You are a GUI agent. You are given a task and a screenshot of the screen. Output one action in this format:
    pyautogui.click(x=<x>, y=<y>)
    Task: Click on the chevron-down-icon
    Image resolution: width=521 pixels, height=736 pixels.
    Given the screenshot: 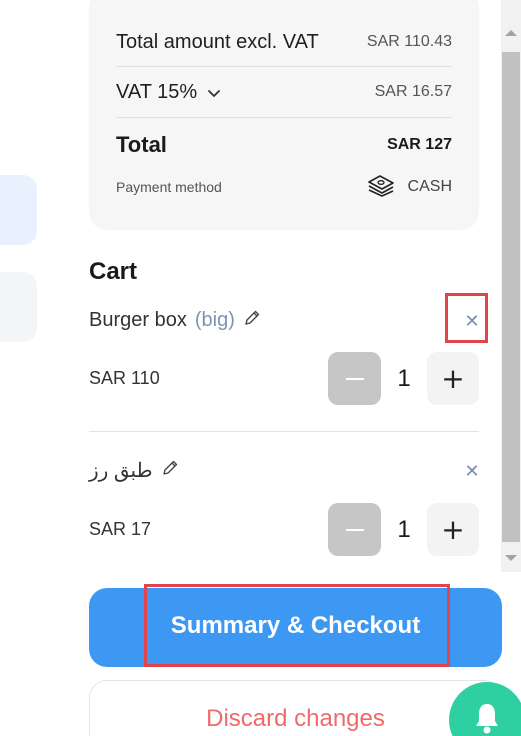 What is the action you would take?
    pyautogui.click(x=214, y=92)
    